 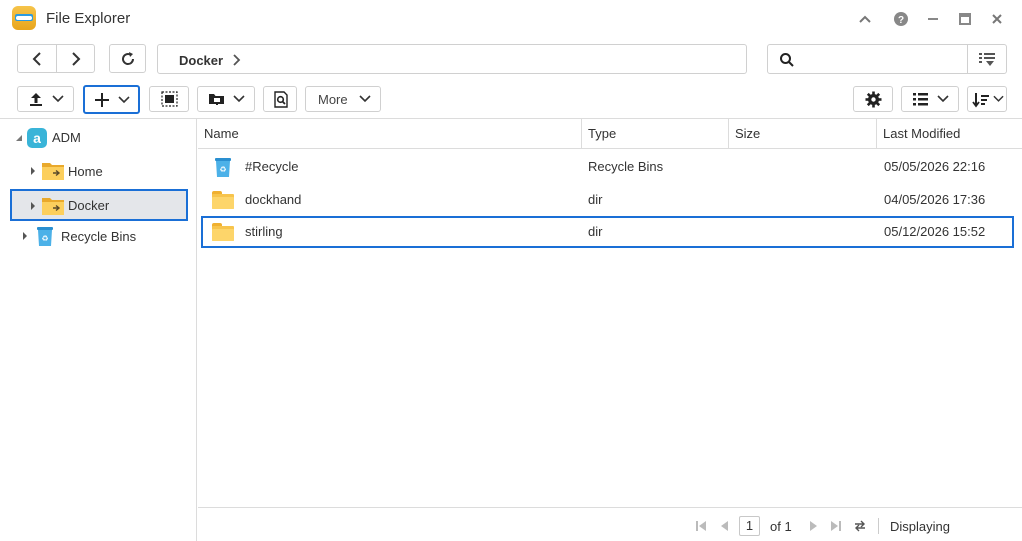 I want to click on sort-icon, so click(x=980, y=100).